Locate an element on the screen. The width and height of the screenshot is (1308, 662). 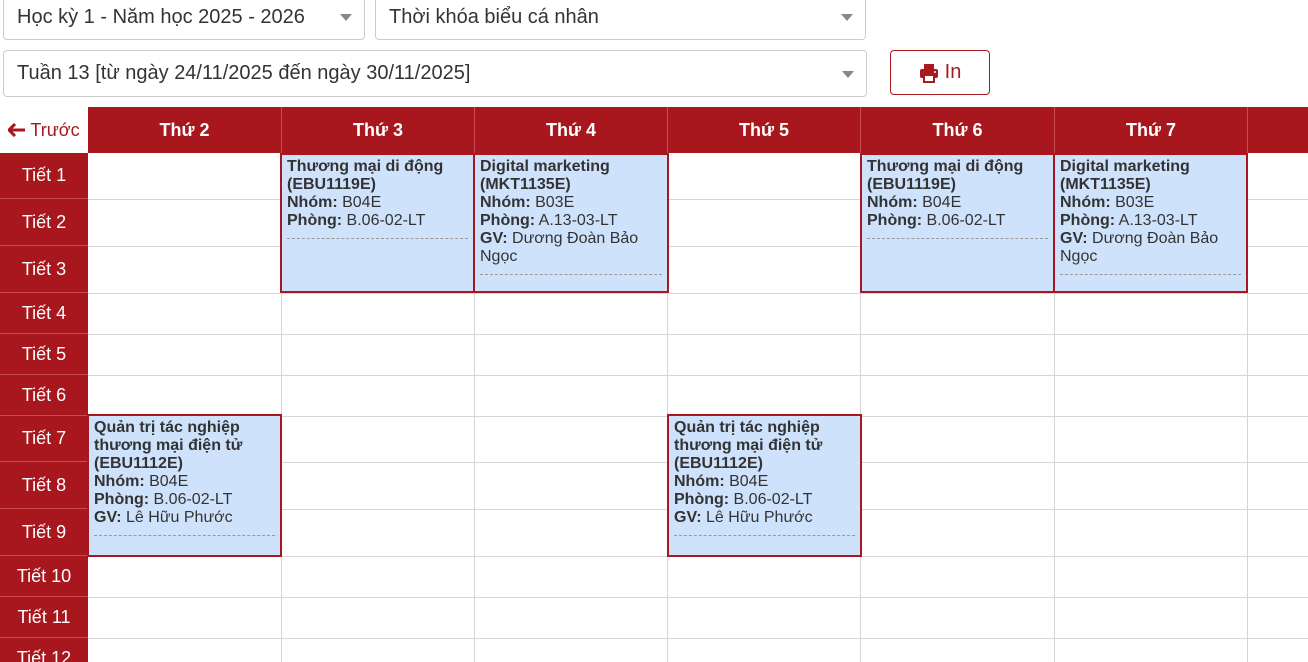
period-label: Tiết 2 is located at coordinates (44, 222).